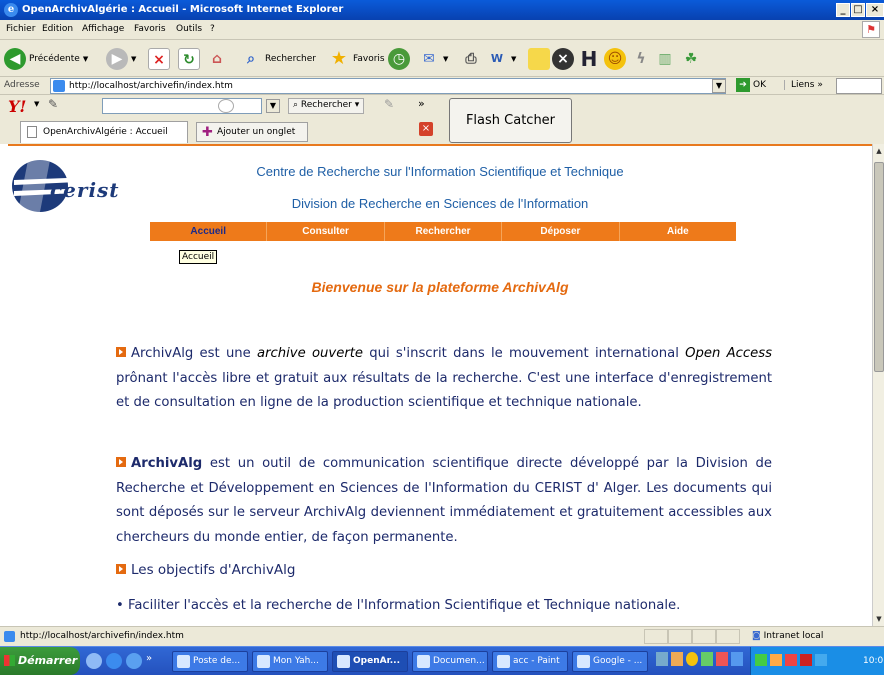 The image size is (884, 675). I want to click on bullet-icon, so click(121, 462).